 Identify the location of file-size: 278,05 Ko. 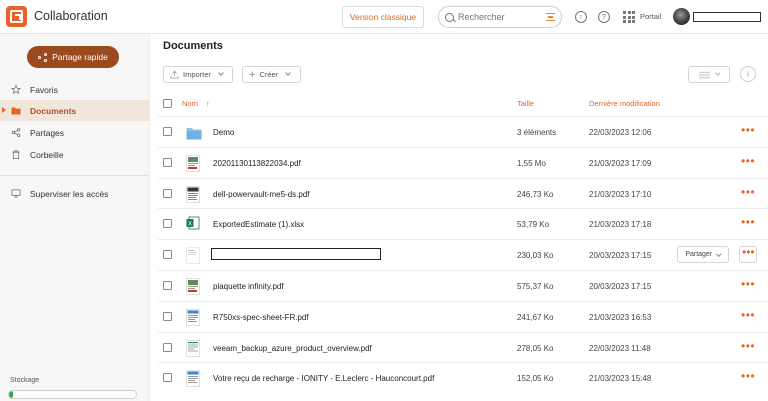
(535, 348).